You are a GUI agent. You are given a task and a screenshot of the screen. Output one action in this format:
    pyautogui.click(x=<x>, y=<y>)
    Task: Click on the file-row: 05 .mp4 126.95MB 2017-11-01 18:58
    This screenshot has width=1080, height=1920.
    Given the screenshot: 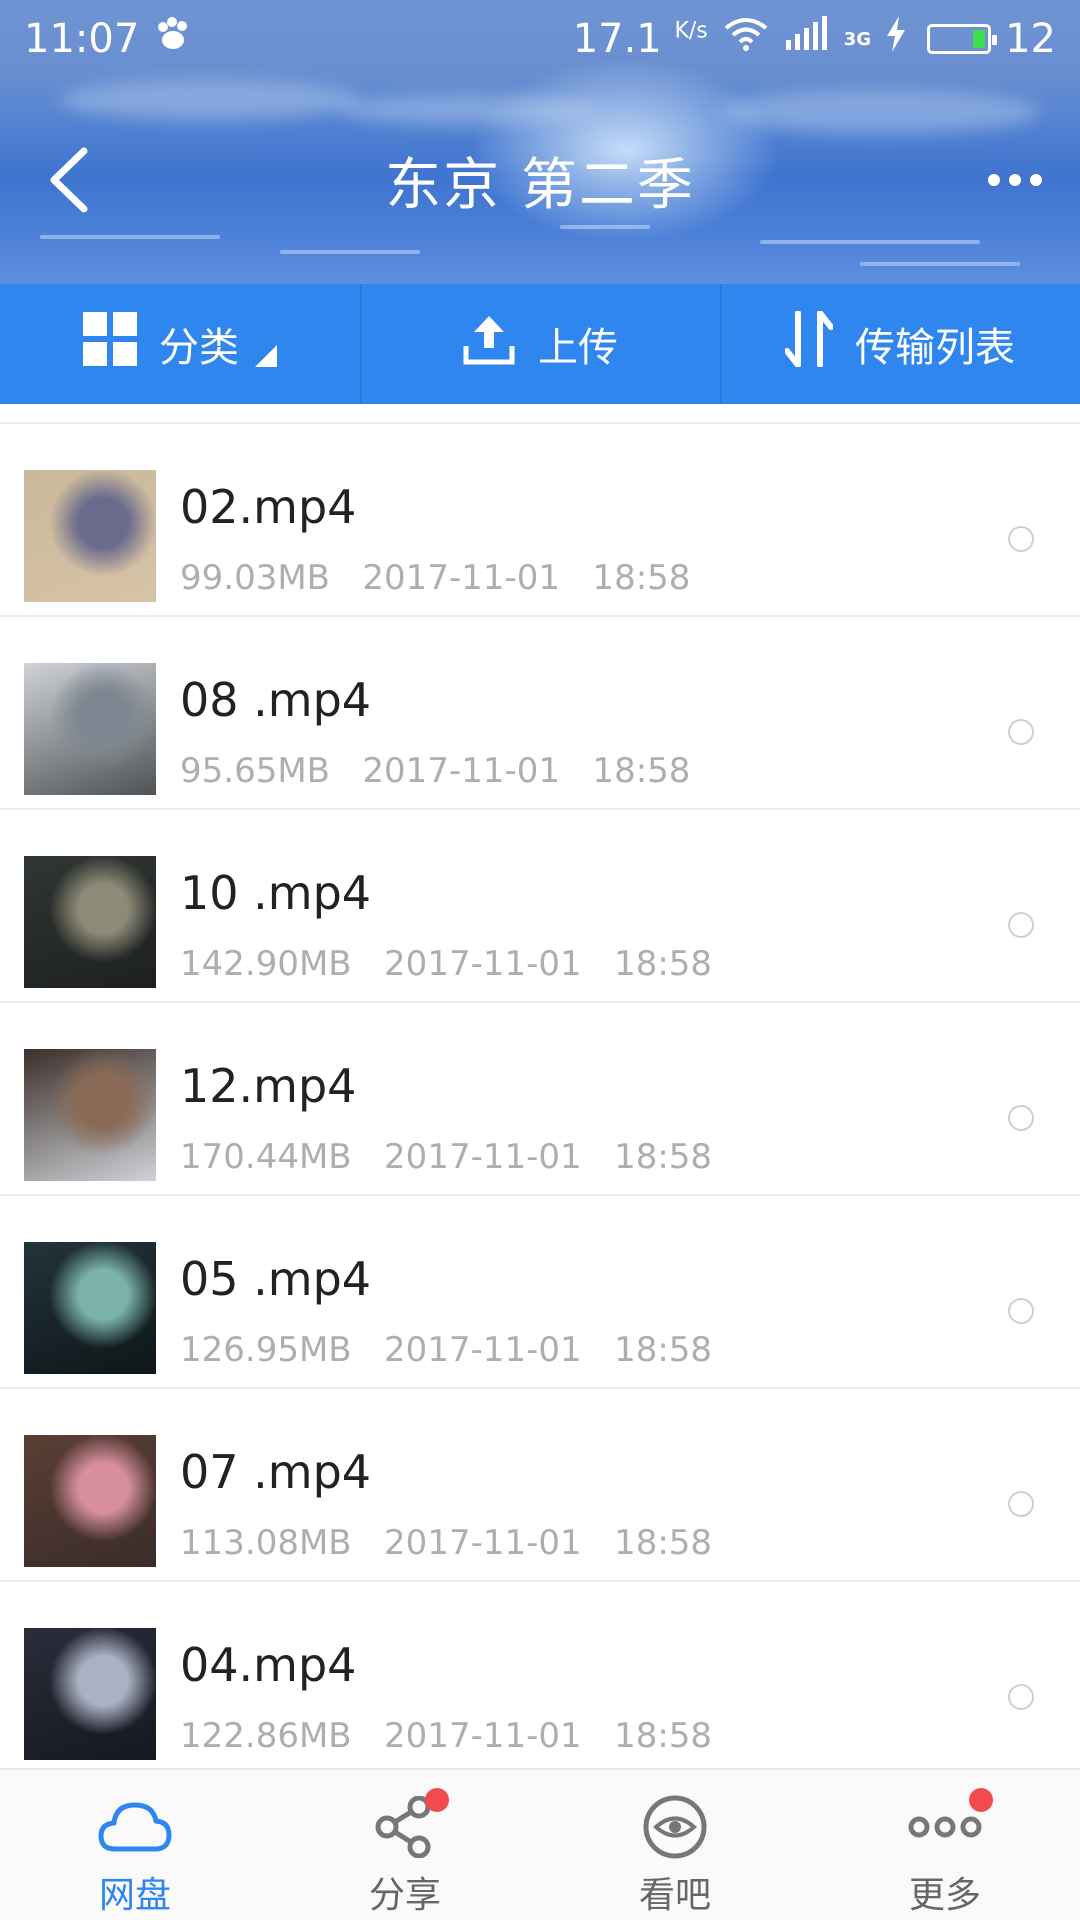 What is the action you would take?
    pyautogui.click(x=540, y=1292)
    